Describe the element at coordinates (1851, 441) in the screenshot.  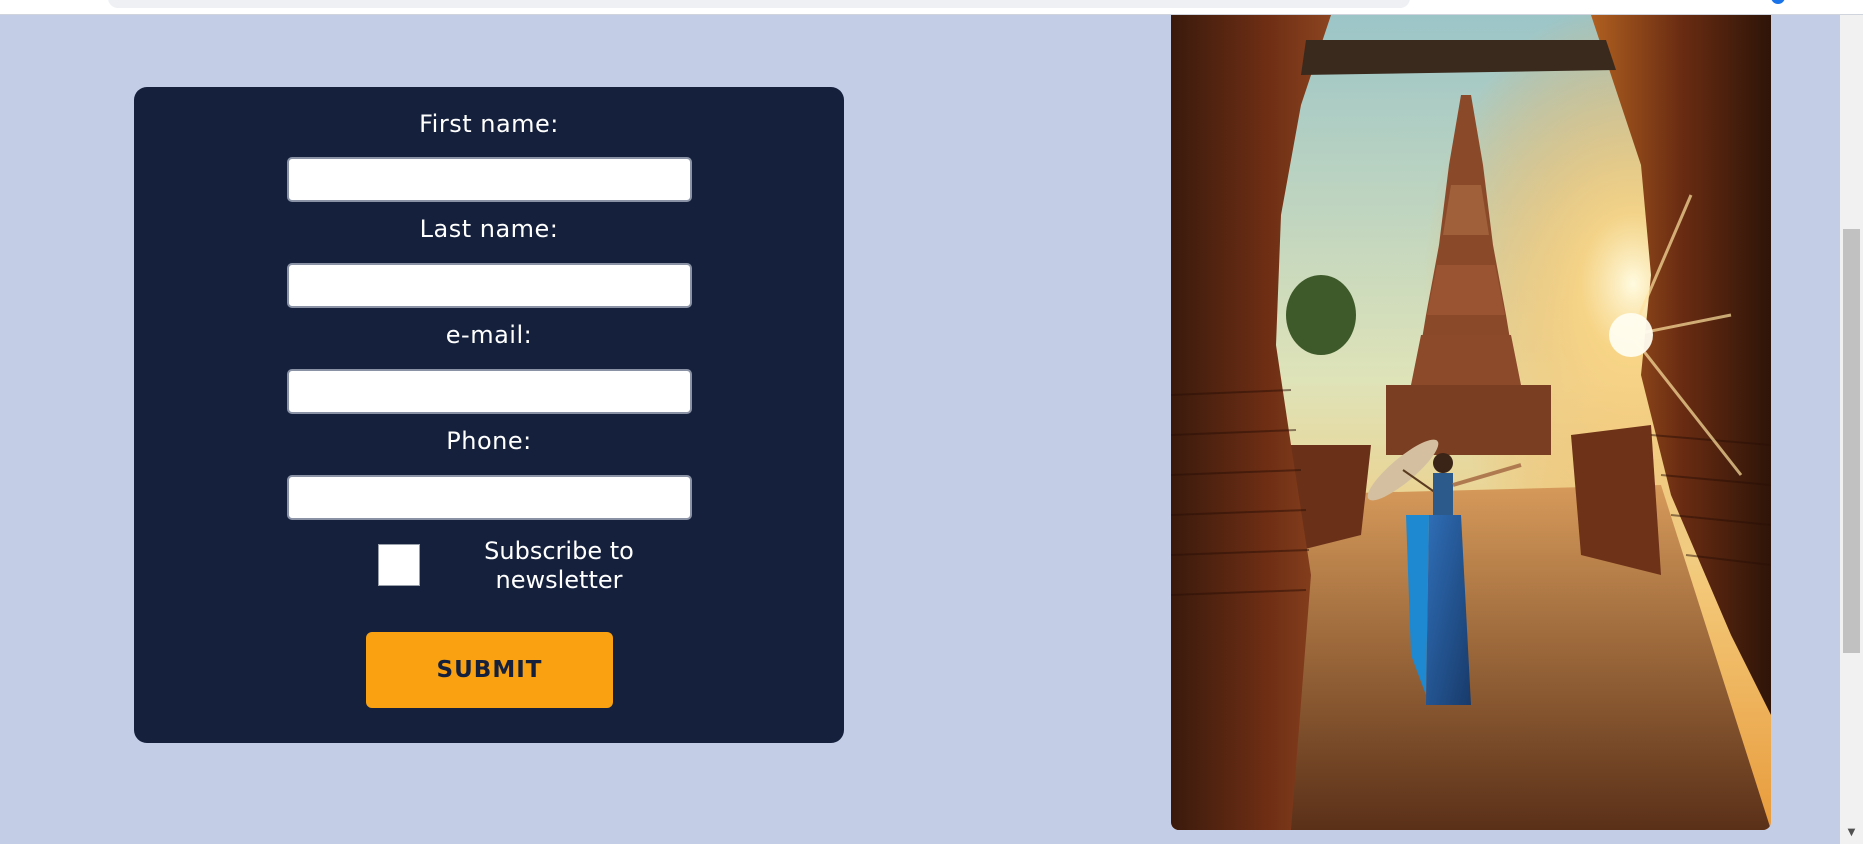
I see `scrollbar-thumb` at that location.